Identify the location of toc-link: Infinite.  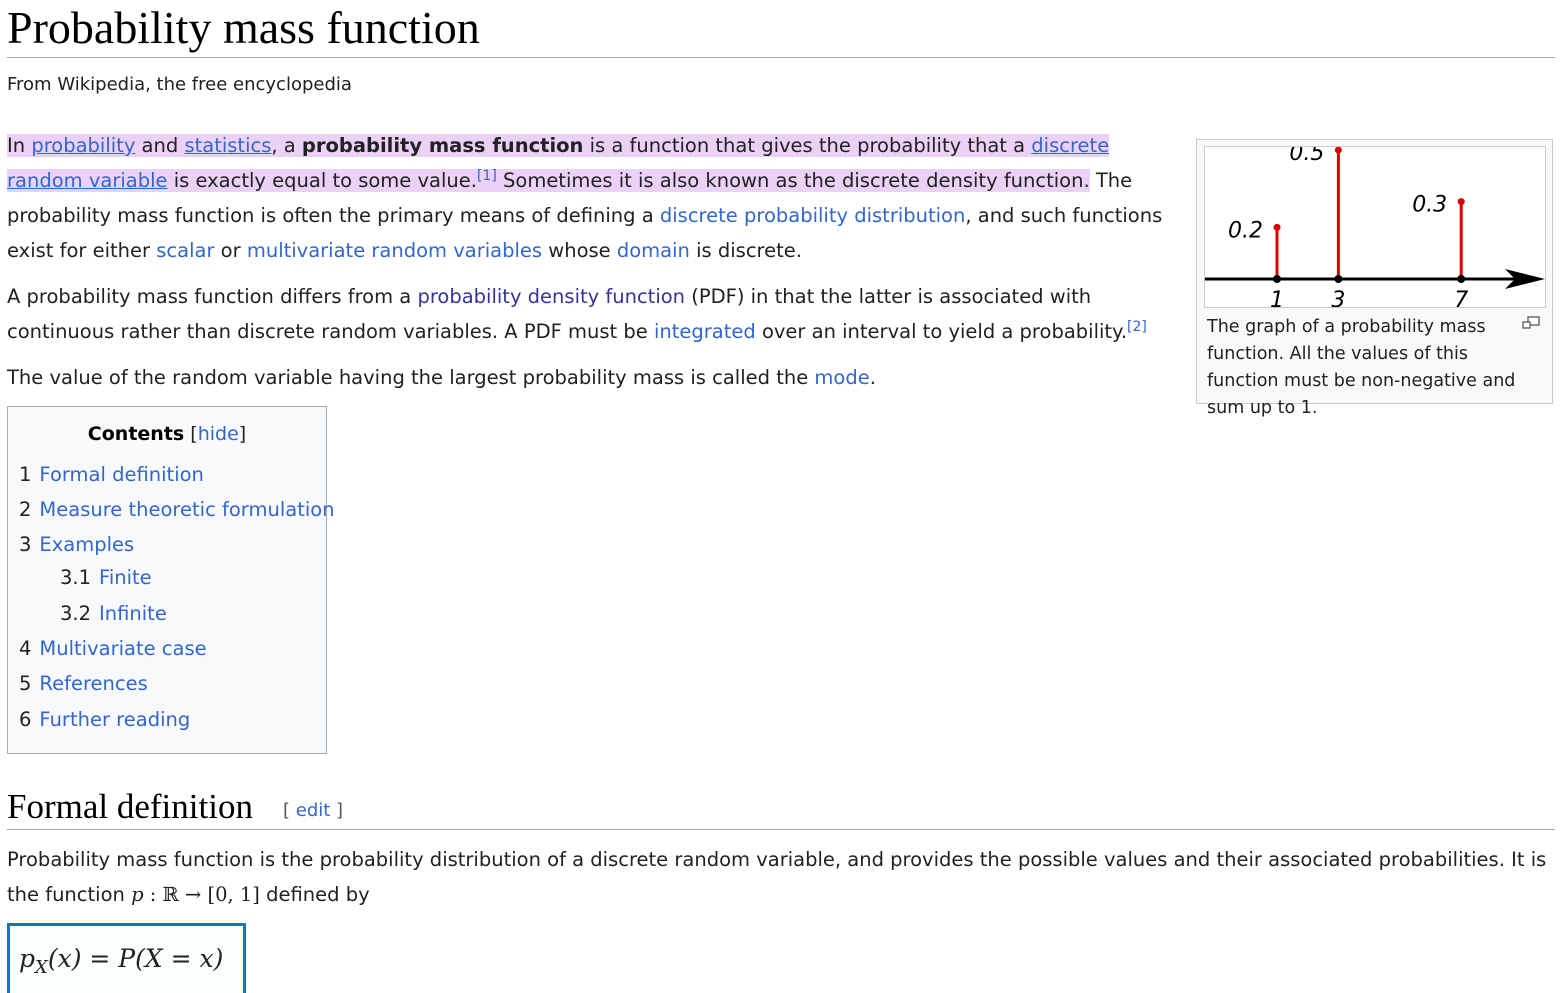
(133, 613).